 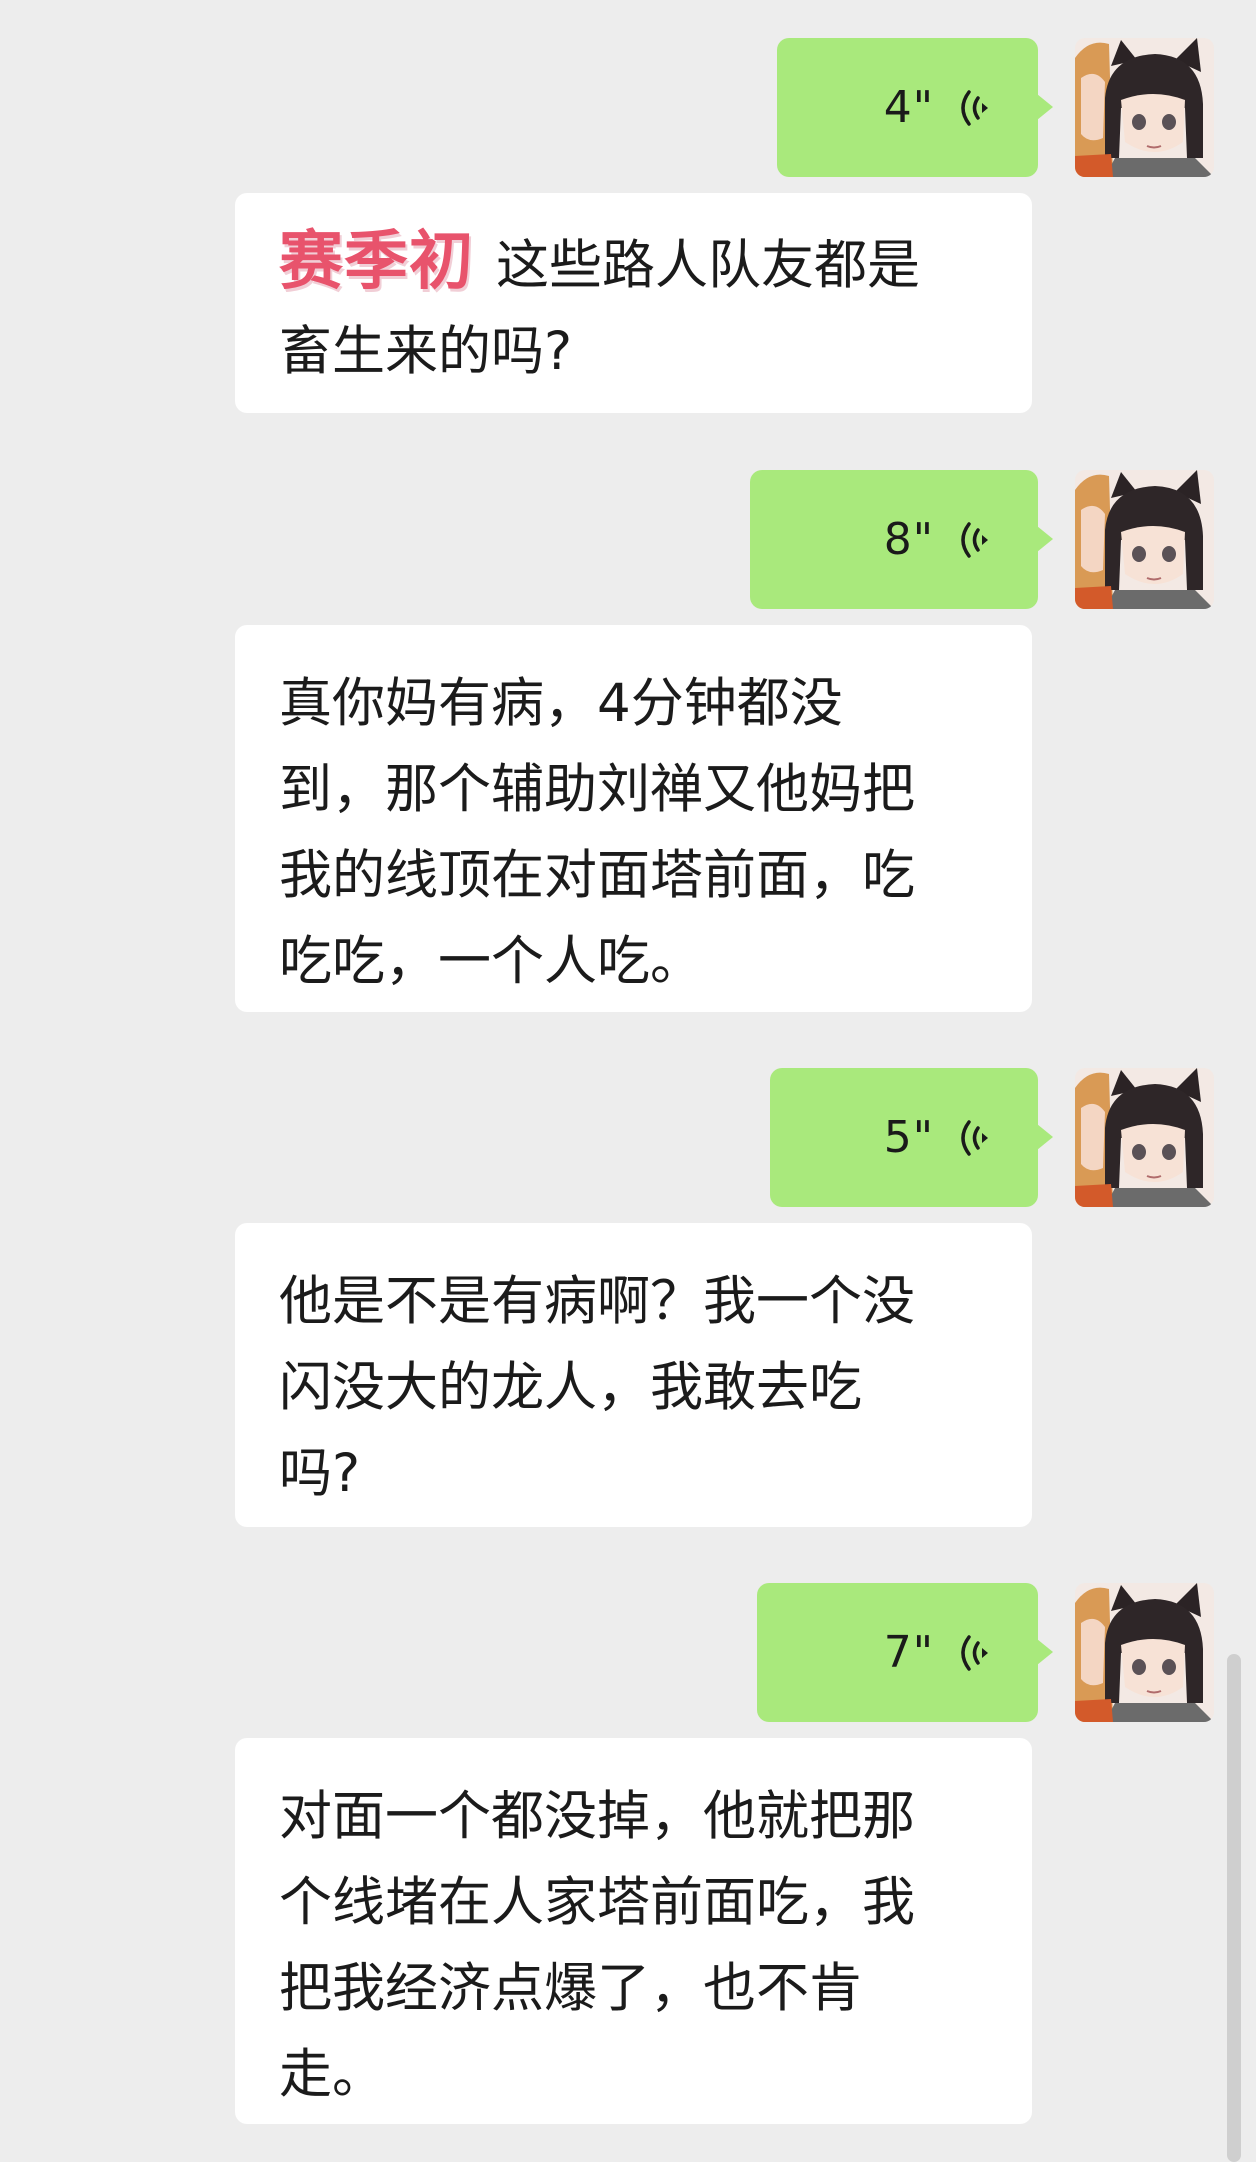 I want to click on watermark-label: 赛季初, so click(x=376, y=262).